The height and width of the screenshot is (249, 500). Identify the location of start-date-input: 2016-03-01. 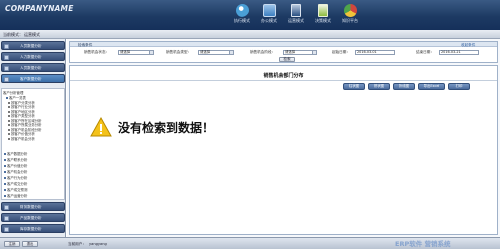
(375, 52).